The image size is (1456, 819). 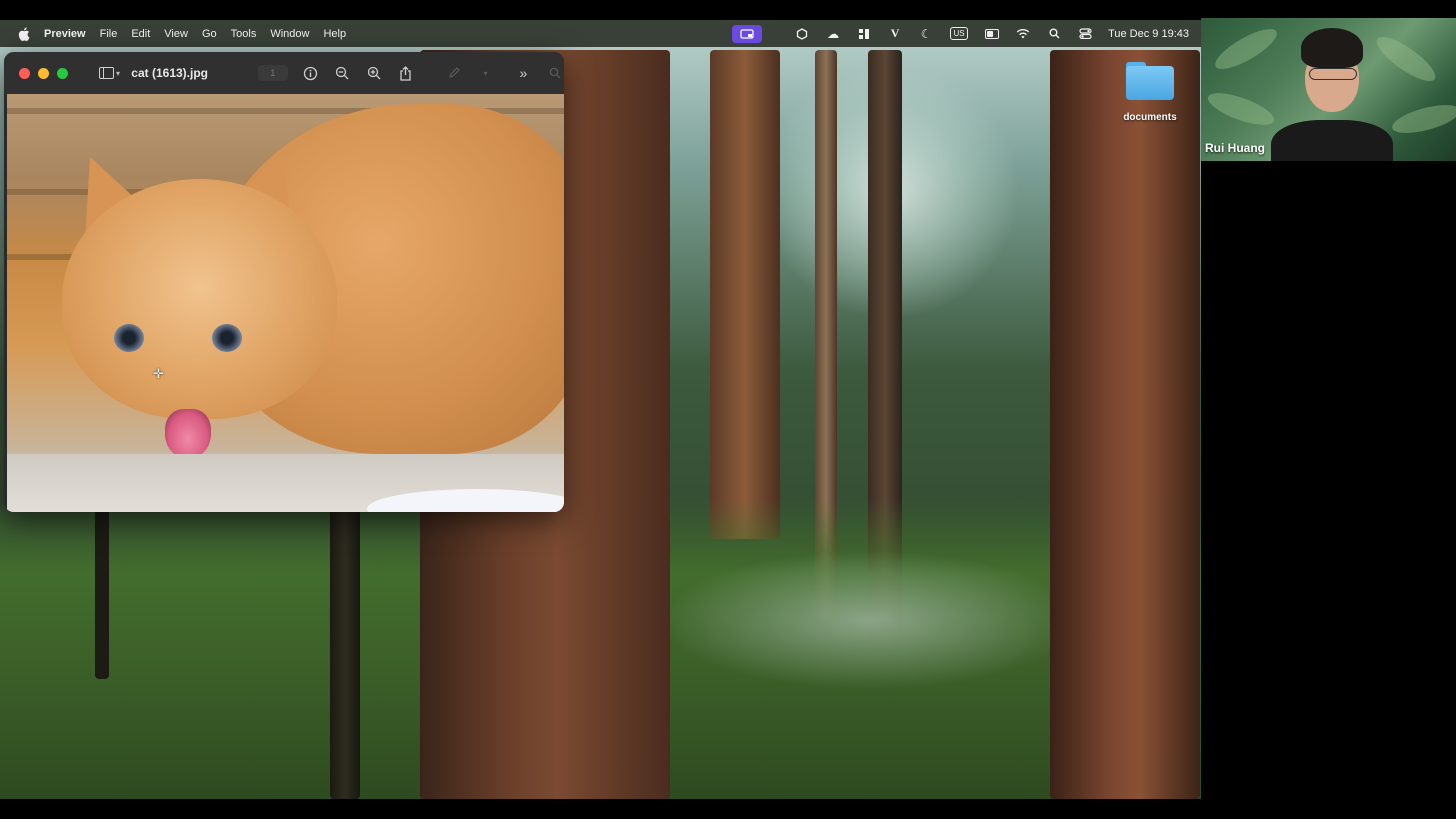 I want to click on zoom-button, so click(x=62, y=73).